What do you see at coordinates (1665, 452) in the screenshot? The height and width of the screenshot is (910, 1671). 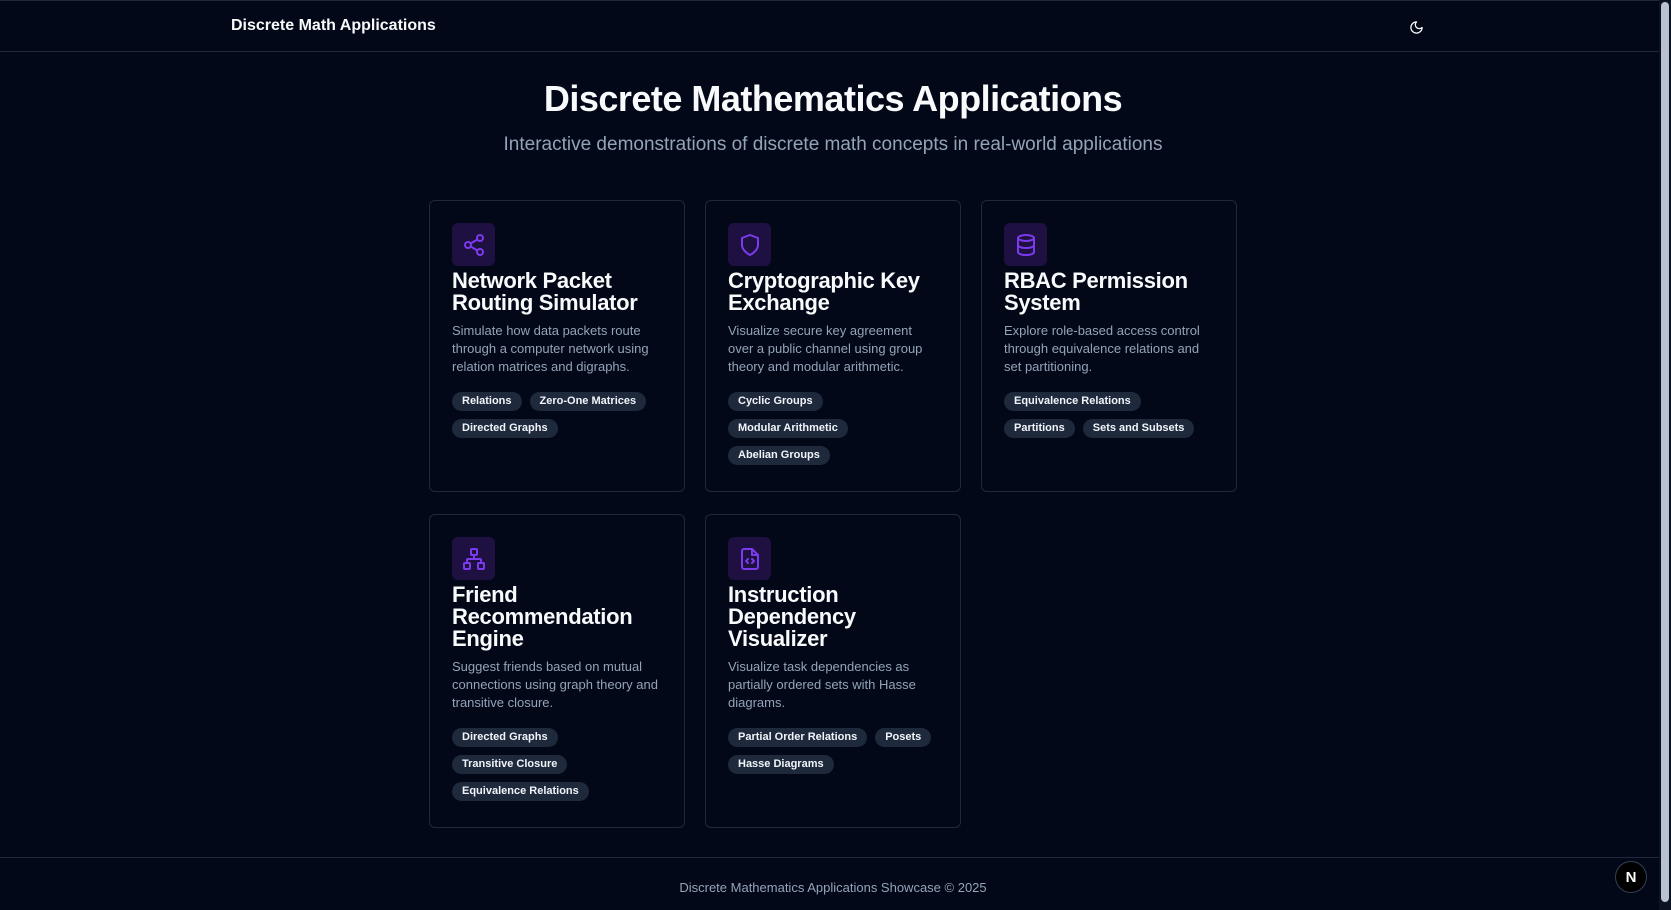 I see `scrollbar-thumb` at bounding box center [1665, 452].